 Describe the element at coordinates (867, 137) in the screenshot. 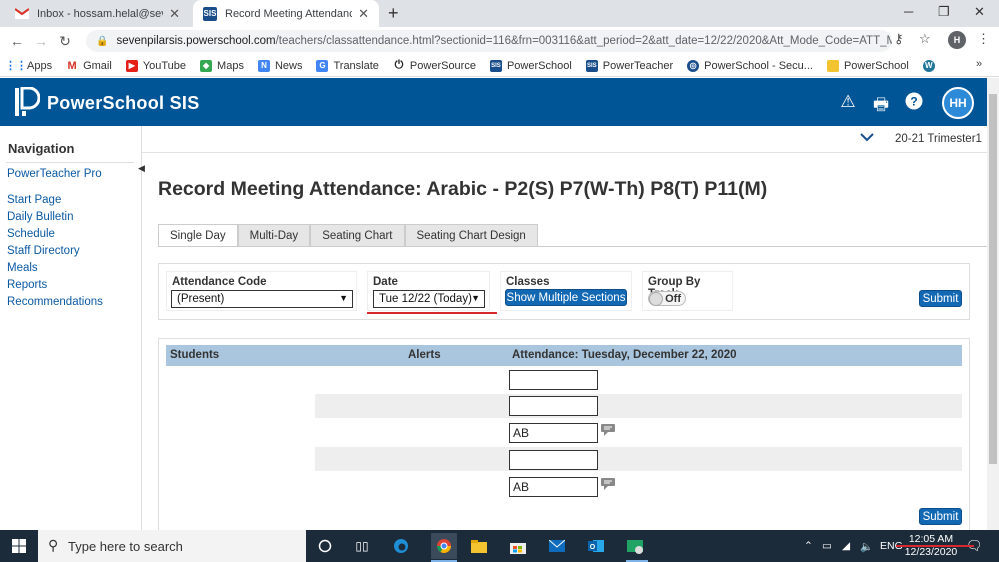

I see `chevron-down-icon` at that location.